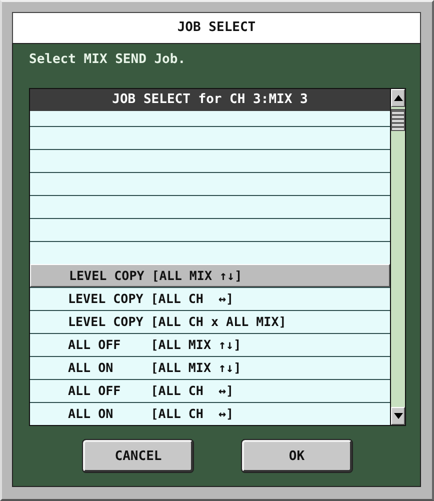 The width and height of the screenshot is (434, 501). I want to click on scrollbar, so click(397, 257).